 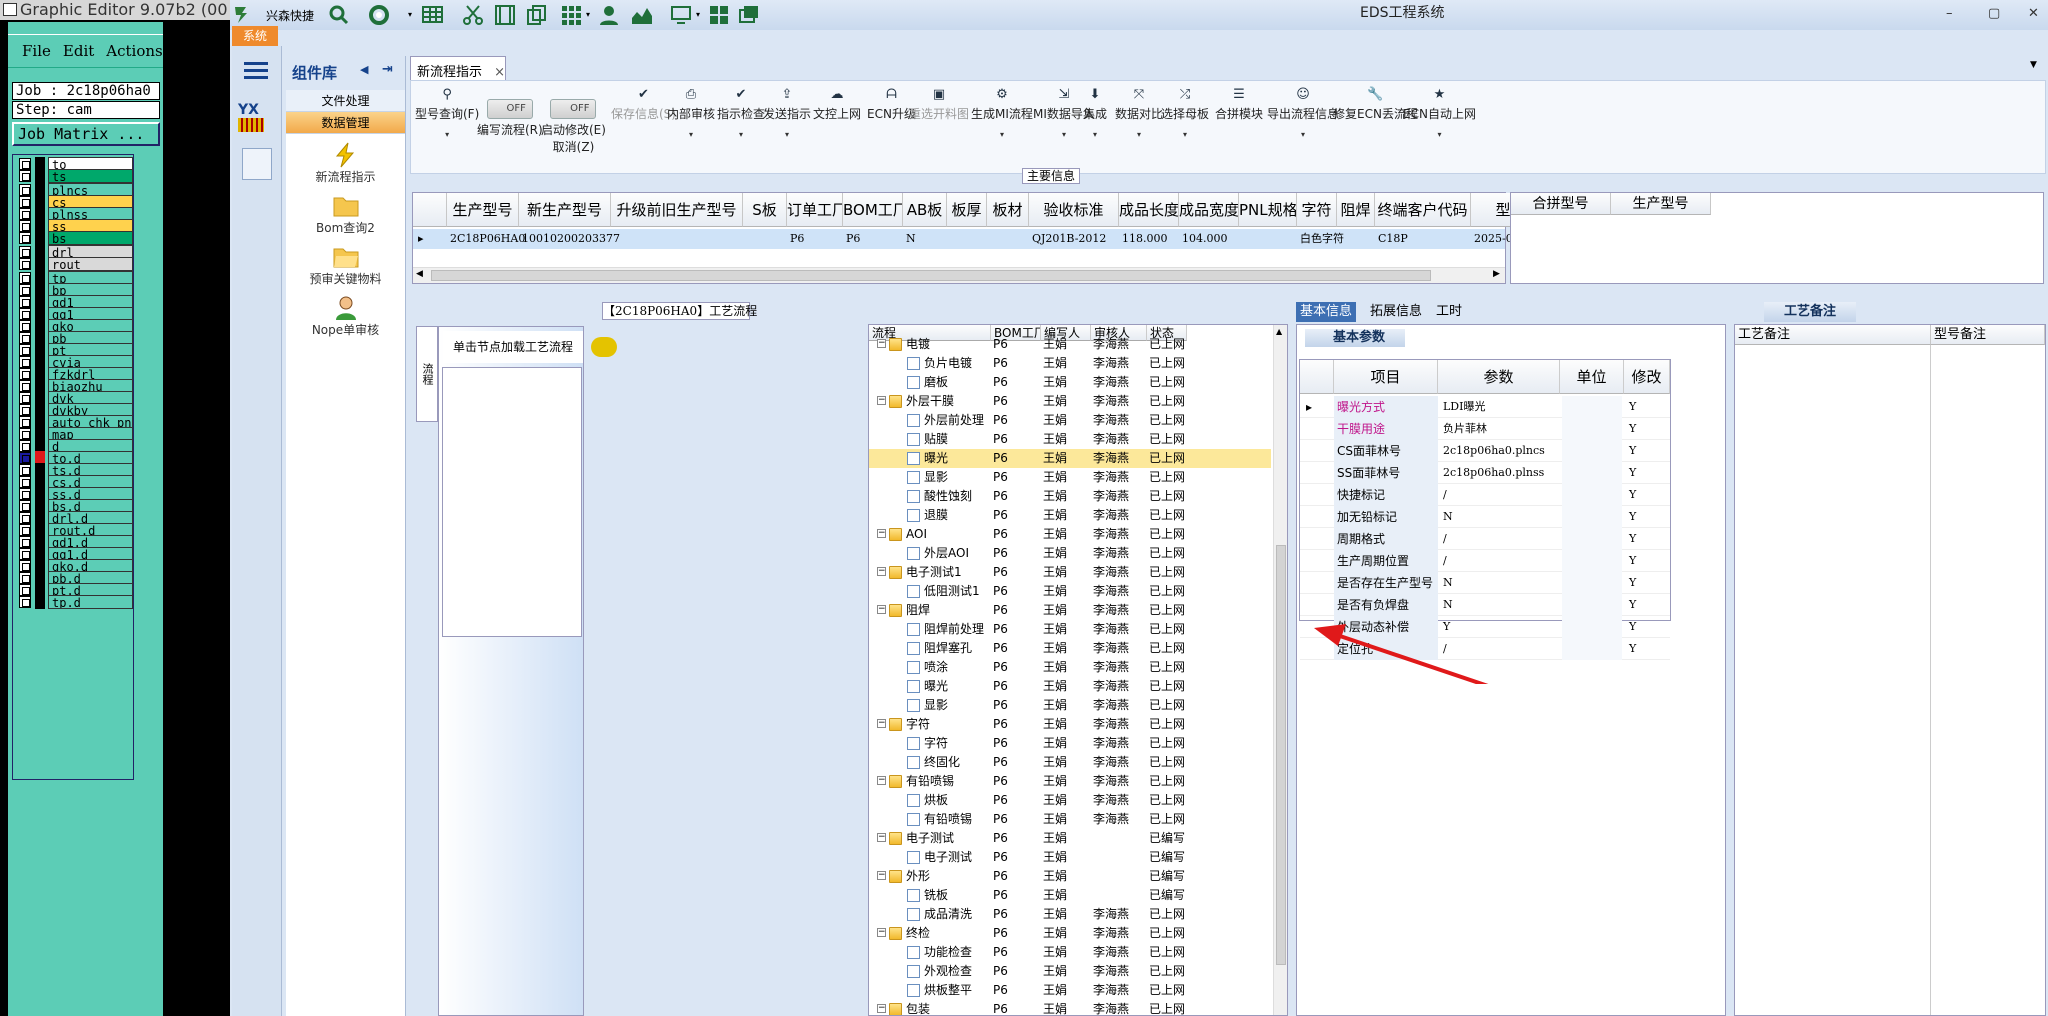 I want to click on tree-row: − 外层干膜 P6 王娟 李海燕 已上网, so click(x=1070, y=401).